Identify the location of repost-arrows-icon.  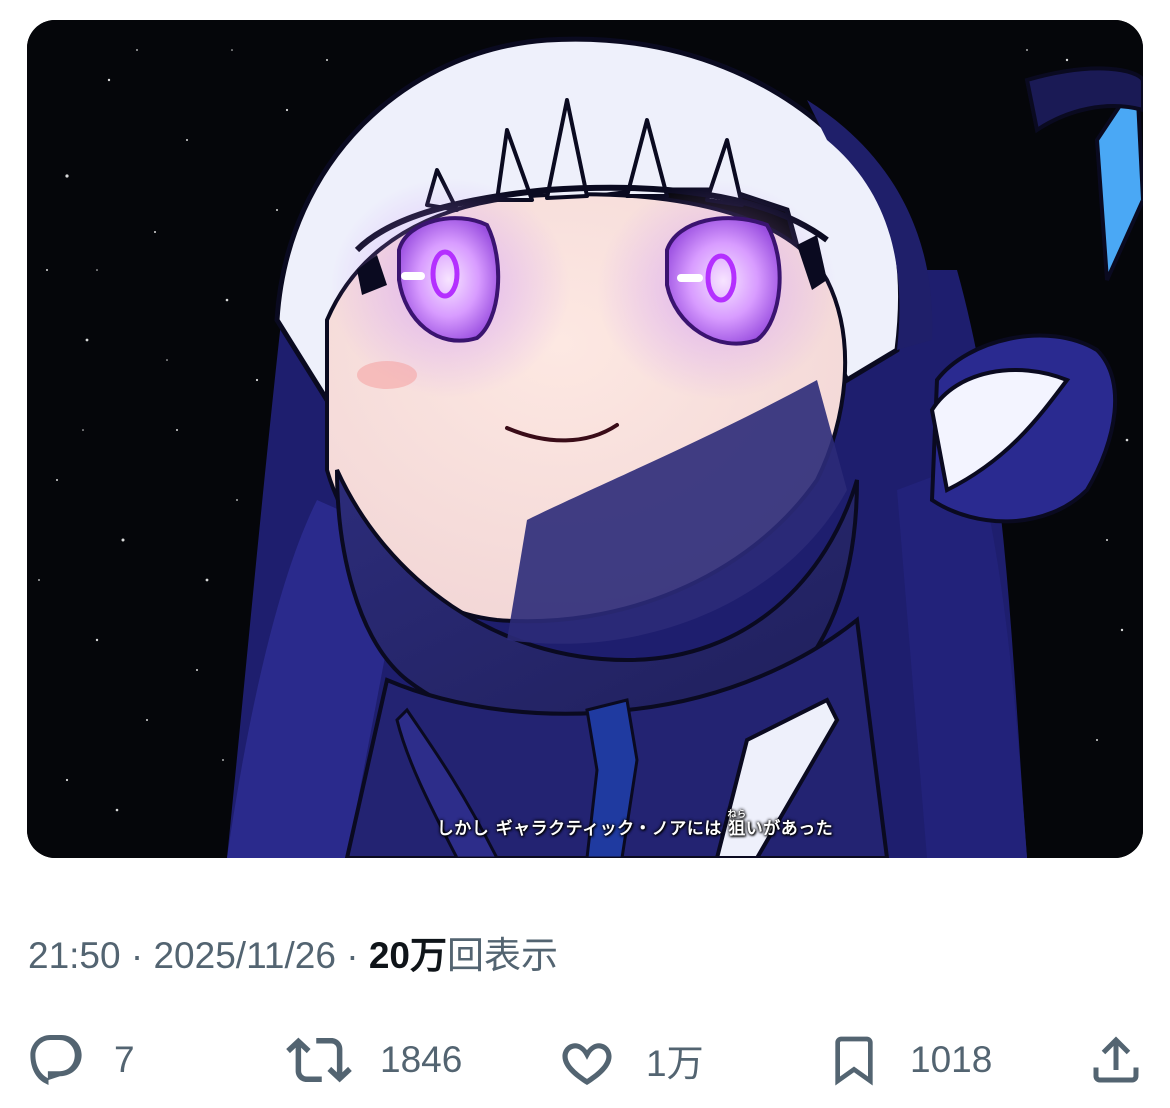
(319, 1060).